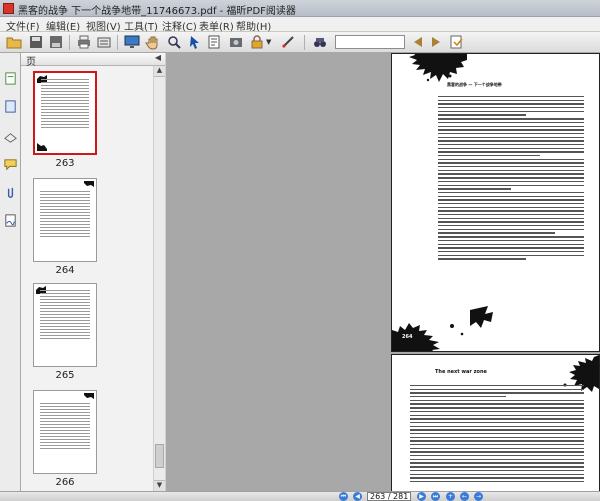 The height and width of the screenshot is (501, 600). Describe the element at coordinates (158, 57) in the screenshot. I see `collapse-panel-icon: ◀` at that location.